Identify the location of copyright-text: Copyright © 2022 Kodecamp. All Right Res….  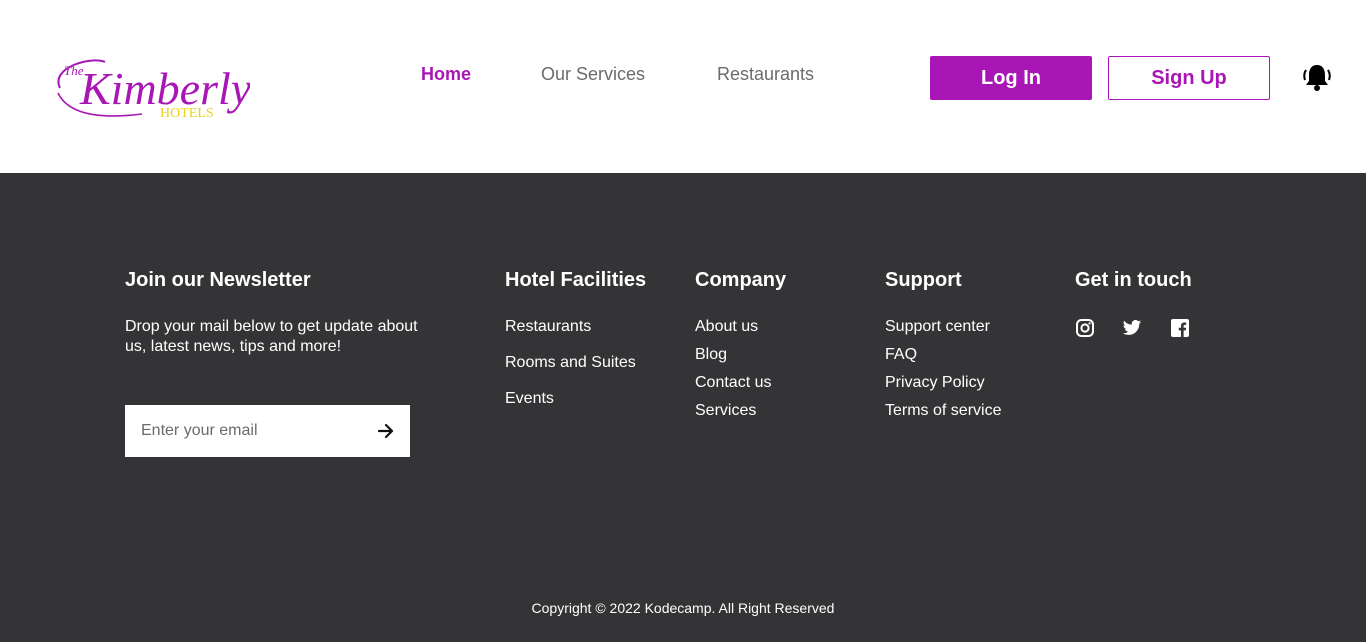
(683, 608).